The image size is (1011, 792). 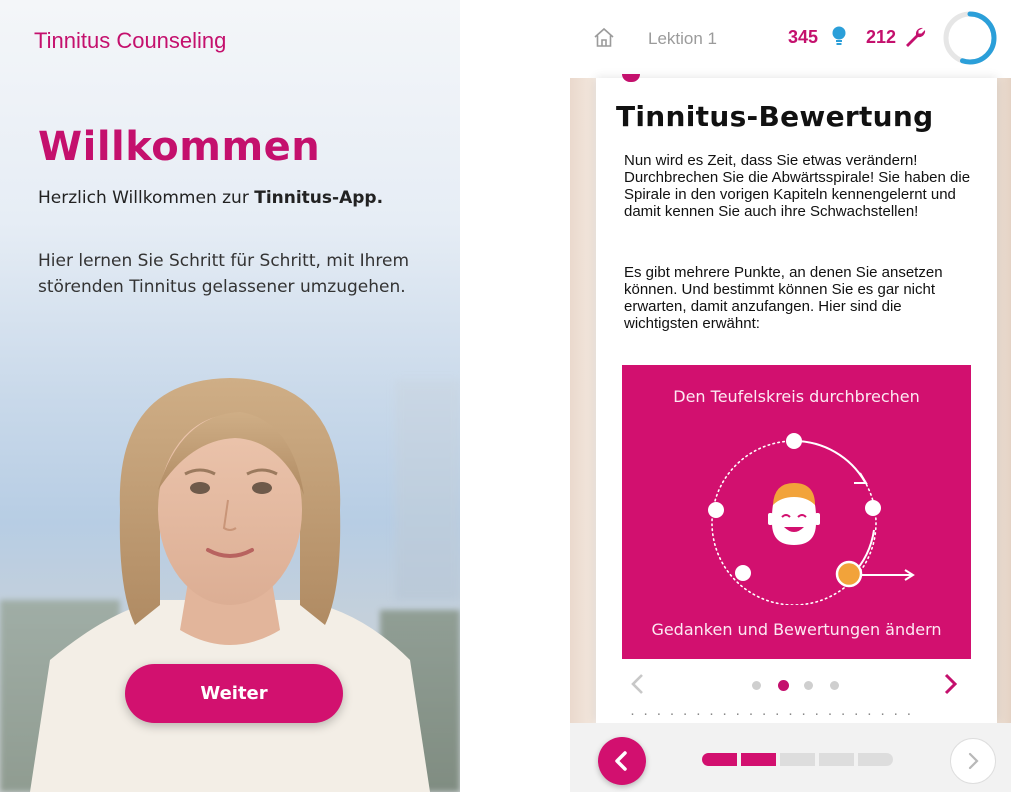 What do you see at coordinates (604, 38) in the screenshot?
I see `home-icon` at bounding box center [604, 38].